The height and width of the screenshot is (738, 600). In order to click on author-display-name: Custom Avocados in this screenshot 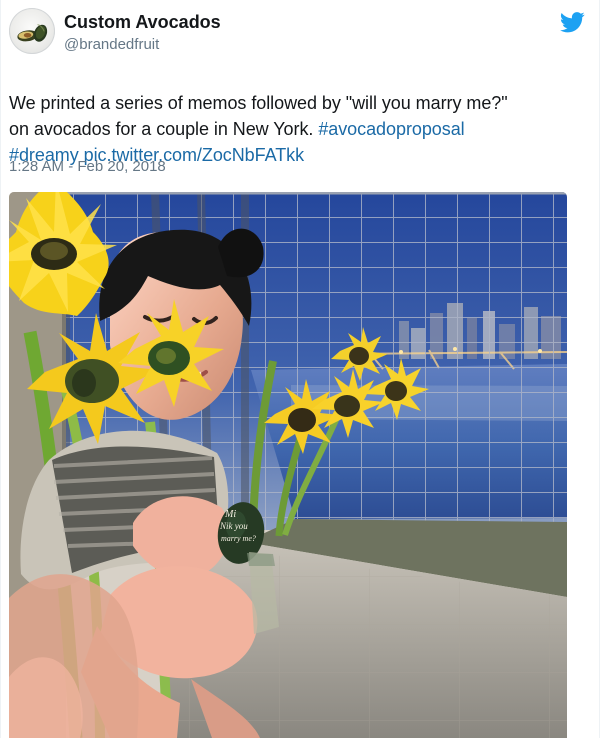, I will do `click(284, 22)`.